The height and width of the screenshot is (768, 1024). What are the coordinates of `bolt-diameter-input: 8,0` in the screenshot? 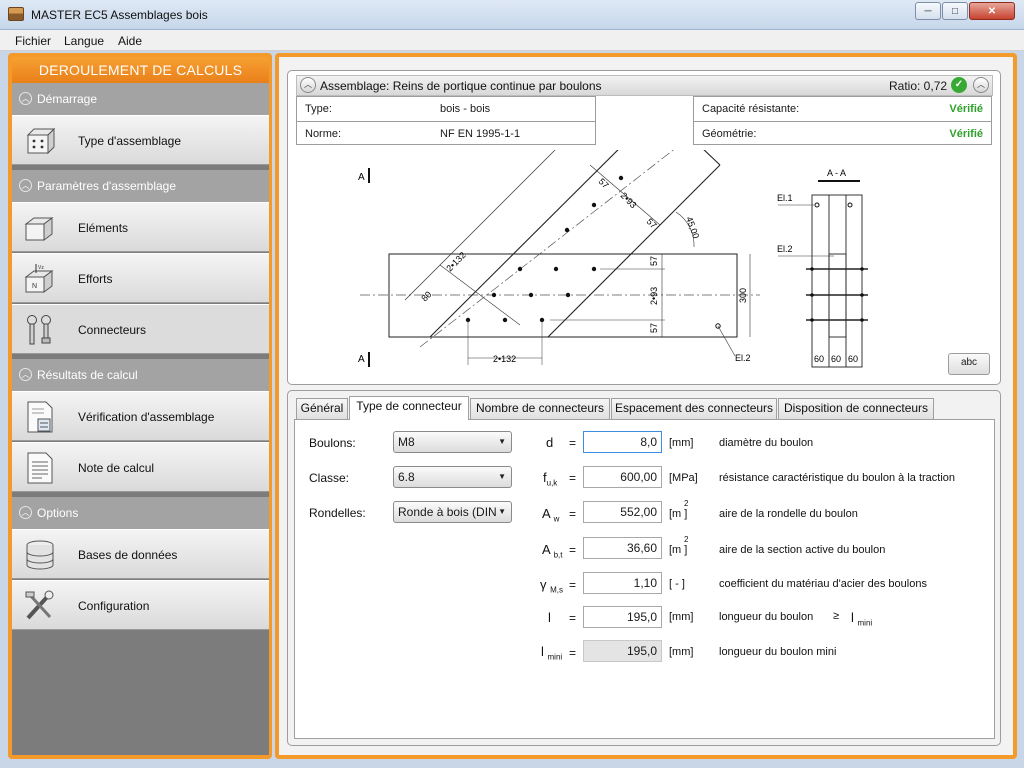 It's located at (622, 442).